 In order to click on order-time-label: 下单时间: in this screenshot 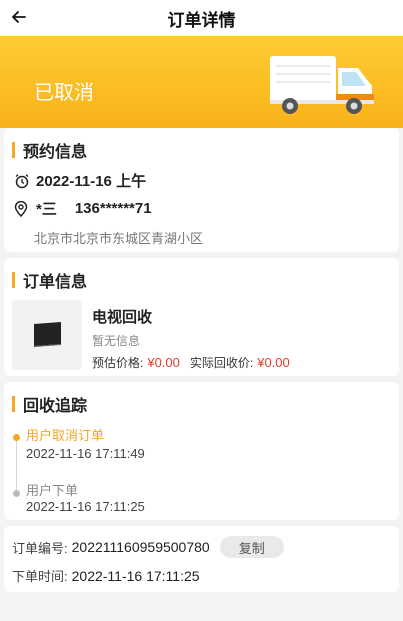, I will do `click(40, 576)`.